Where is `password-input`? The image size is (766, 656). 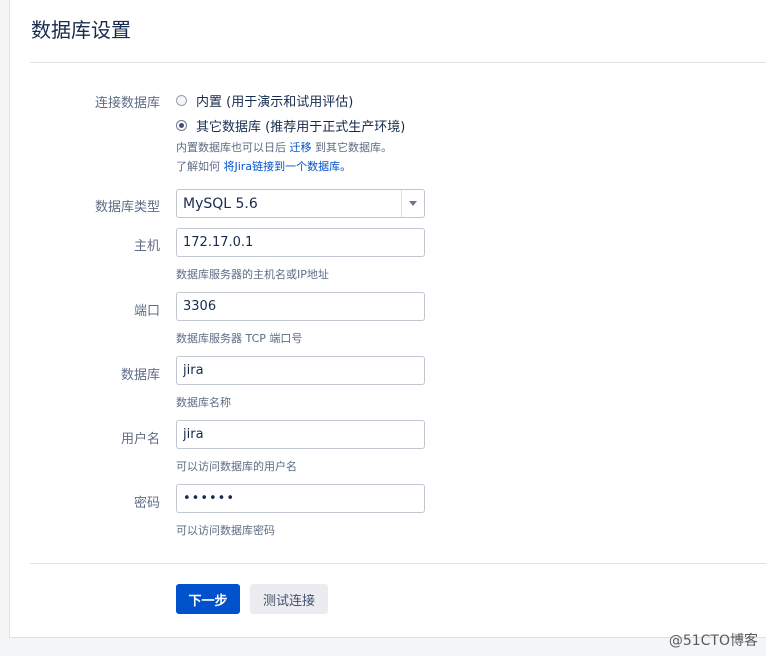 password-input is located at coordinates (300, 498).